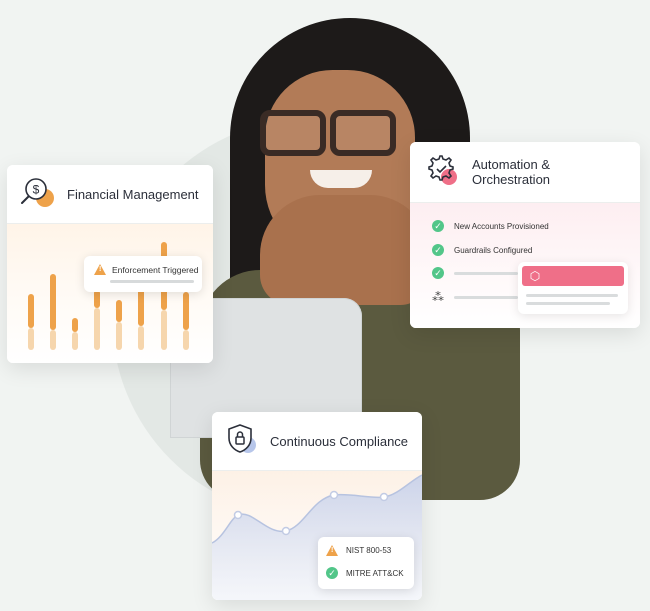 The image size is (650, 611). I want to click on framework-row: ✓ MITRE ATT&CK, so click(365, 573).